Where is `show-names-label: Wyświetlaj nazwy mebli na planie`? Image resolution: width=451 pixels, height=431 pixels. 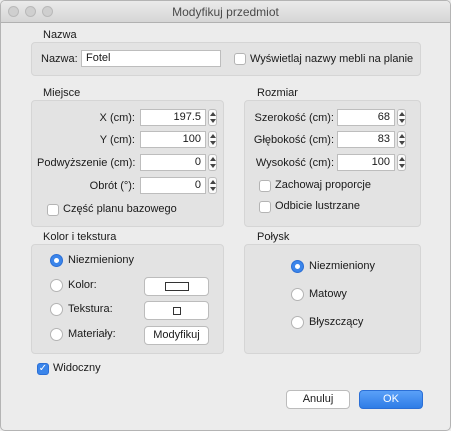 show-names-label: Wyświetlaj nazwy mebli na planie is located at coordinates (332, 59).